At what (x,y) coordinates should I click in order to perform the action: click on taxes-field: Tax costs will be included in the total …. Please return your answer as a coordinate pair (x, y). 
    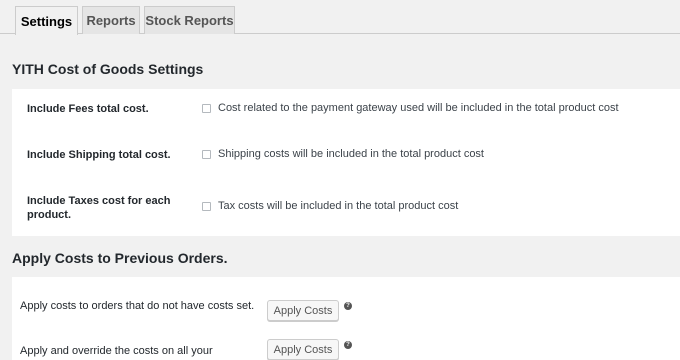
    Looking at the image, I should click on (330, 206).